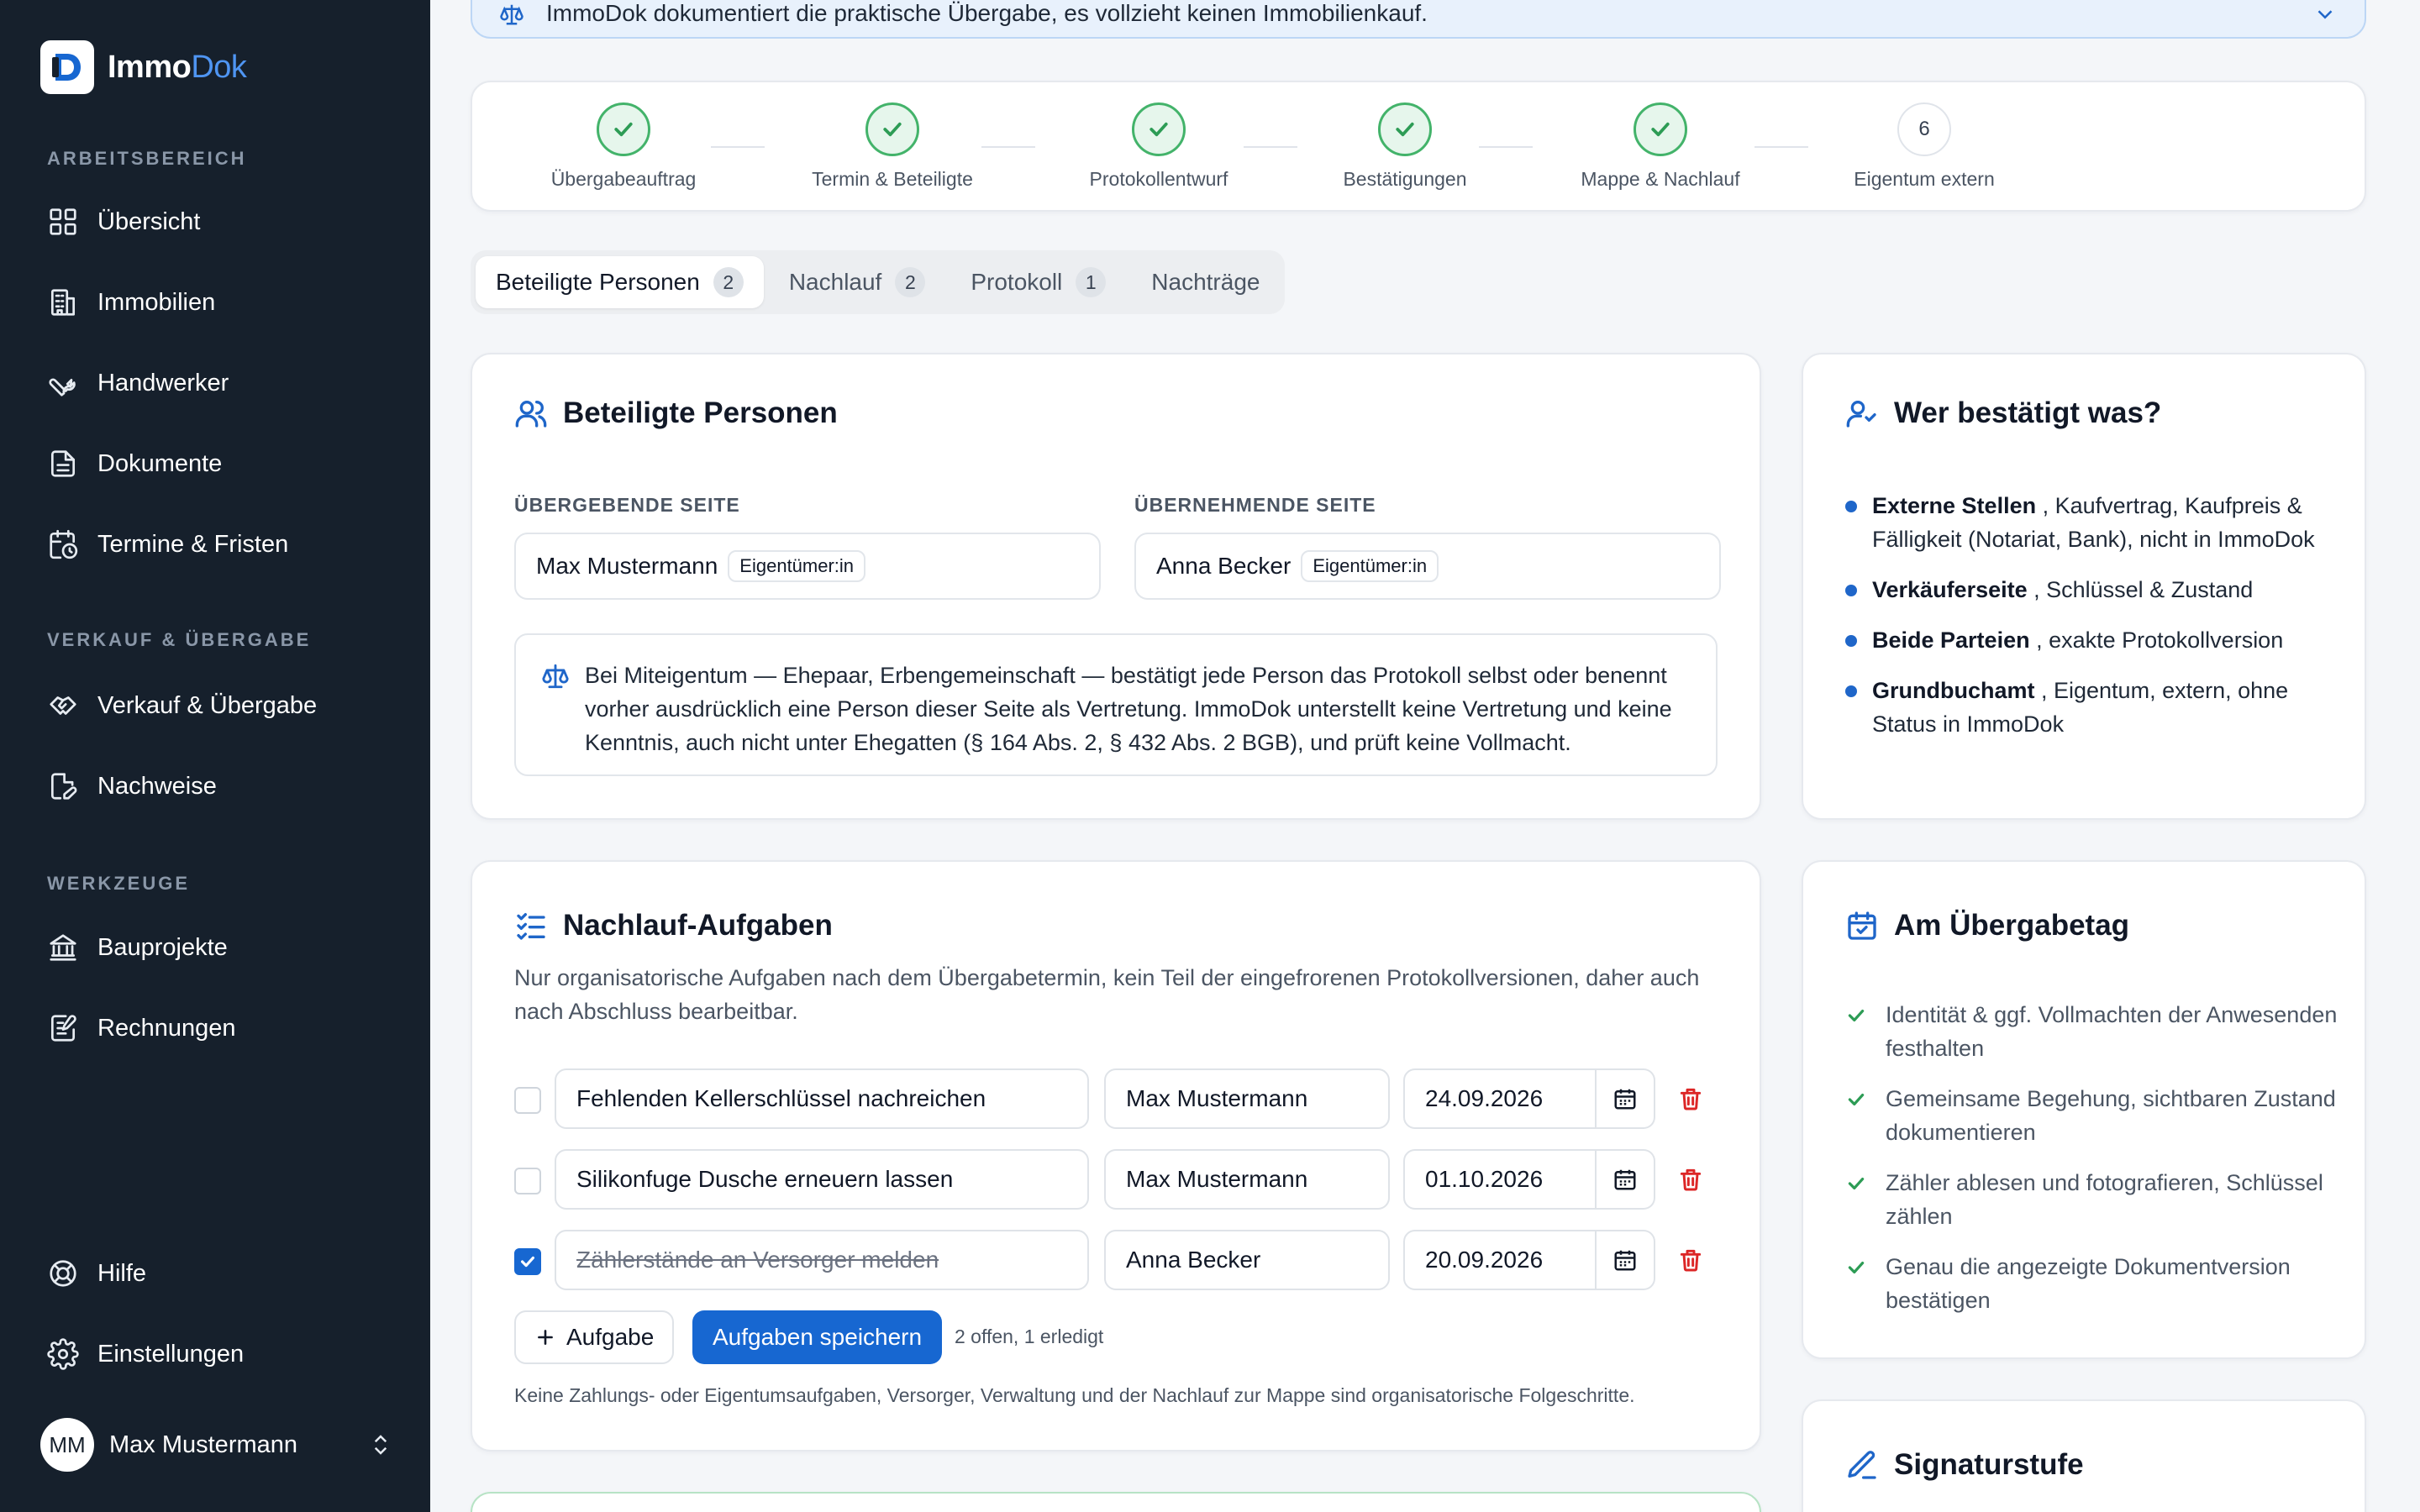 Image resolution: width=2420 pixels, height=1512 pixels. Describe the element at coordinates (1205, 282) in the screenshot. I see `tab-nachtraege: Nachträge` at that location.